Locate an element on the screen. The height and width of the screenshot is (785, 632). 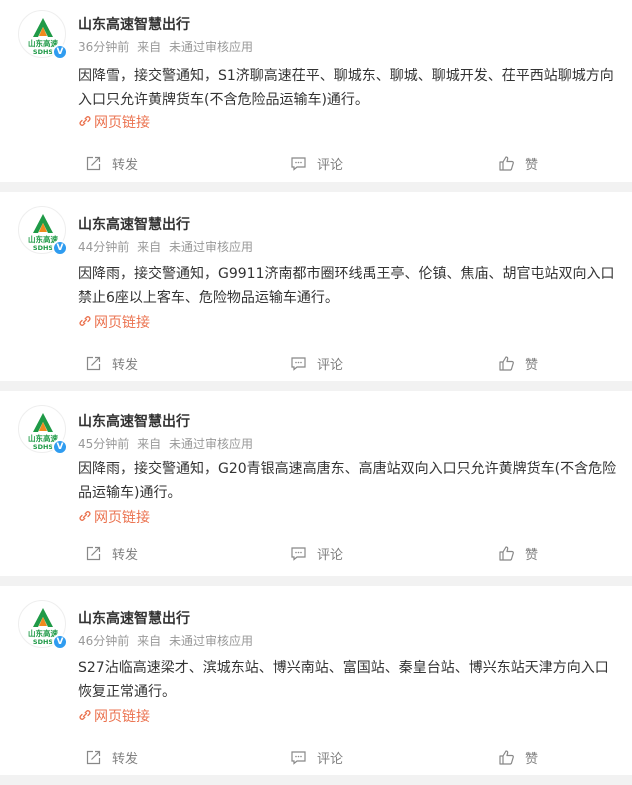
post-time: 45分钟前 is located at coordinates (103, 444).